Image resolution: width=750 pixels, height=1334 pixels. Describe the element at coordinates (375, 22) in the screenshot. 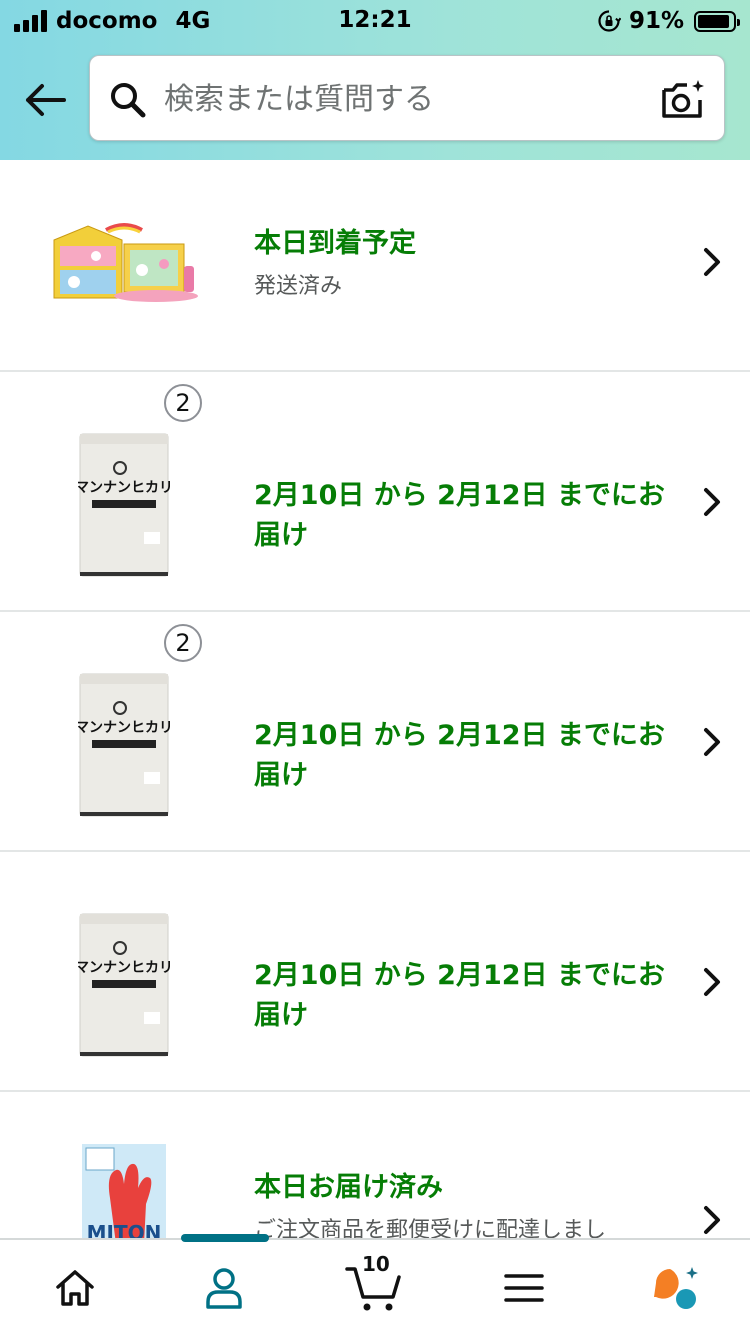

I see `status-bar: docomo 4G 12:21 91%` at that location.